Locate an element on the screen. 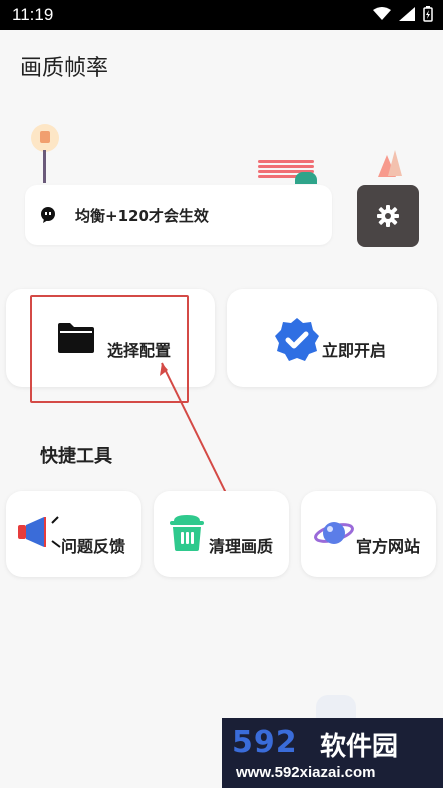  clean-quality-label: 清理画质 is located at coordinates (241, 546).